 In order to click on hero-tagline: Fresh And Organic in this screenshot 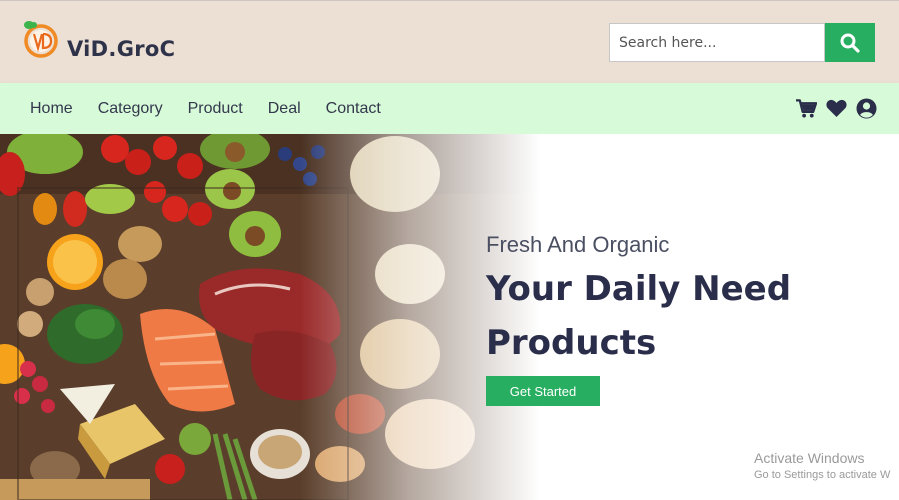, I will do `click(578, 244)`.